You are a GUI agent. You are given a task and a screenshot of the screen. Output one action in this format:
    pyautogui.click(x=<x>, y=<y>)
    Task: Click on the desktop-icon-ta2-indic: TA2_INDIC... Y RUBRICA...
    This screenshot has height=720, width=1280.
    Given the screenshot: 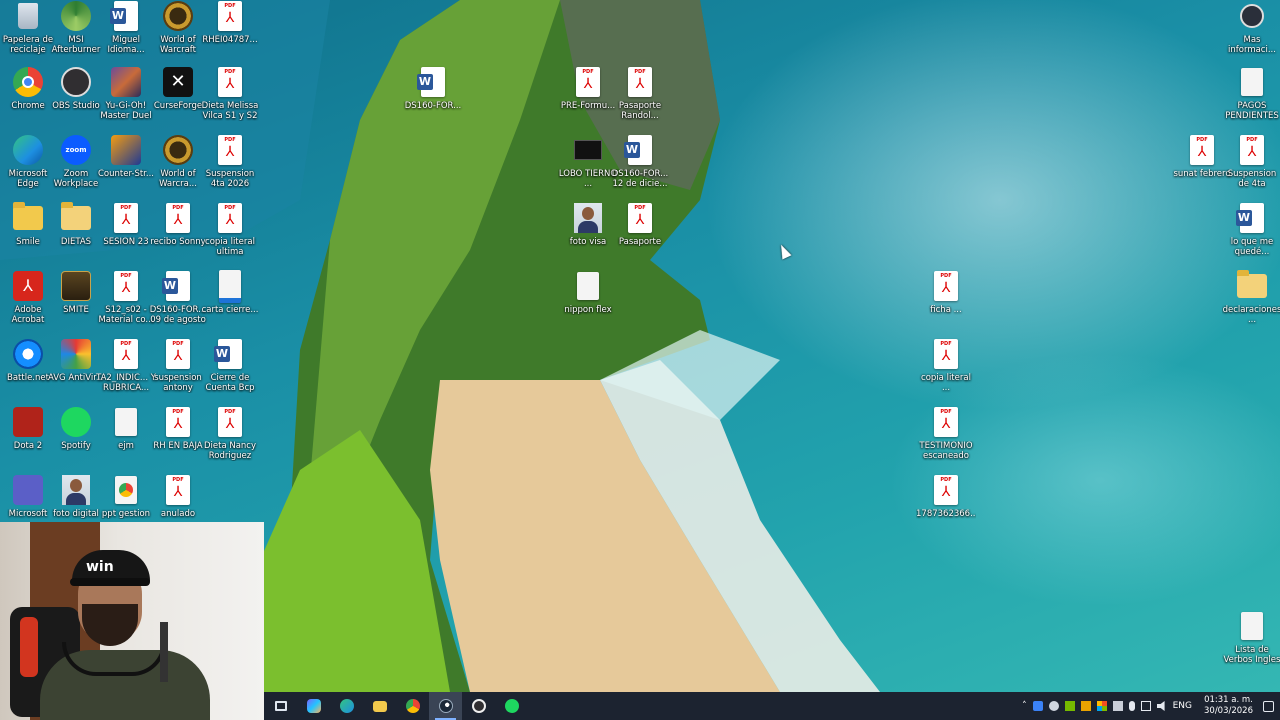 What is the action you would take?
    pyautogui.click(x=126, y=365)
    